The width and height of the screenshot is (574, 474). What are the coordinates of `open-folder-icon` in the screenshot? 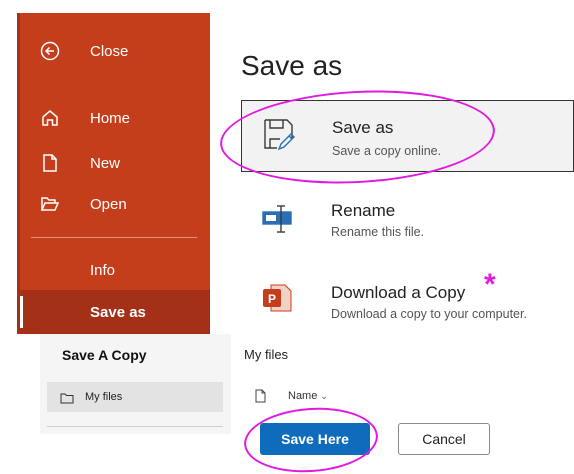 It's located at (50, 204).